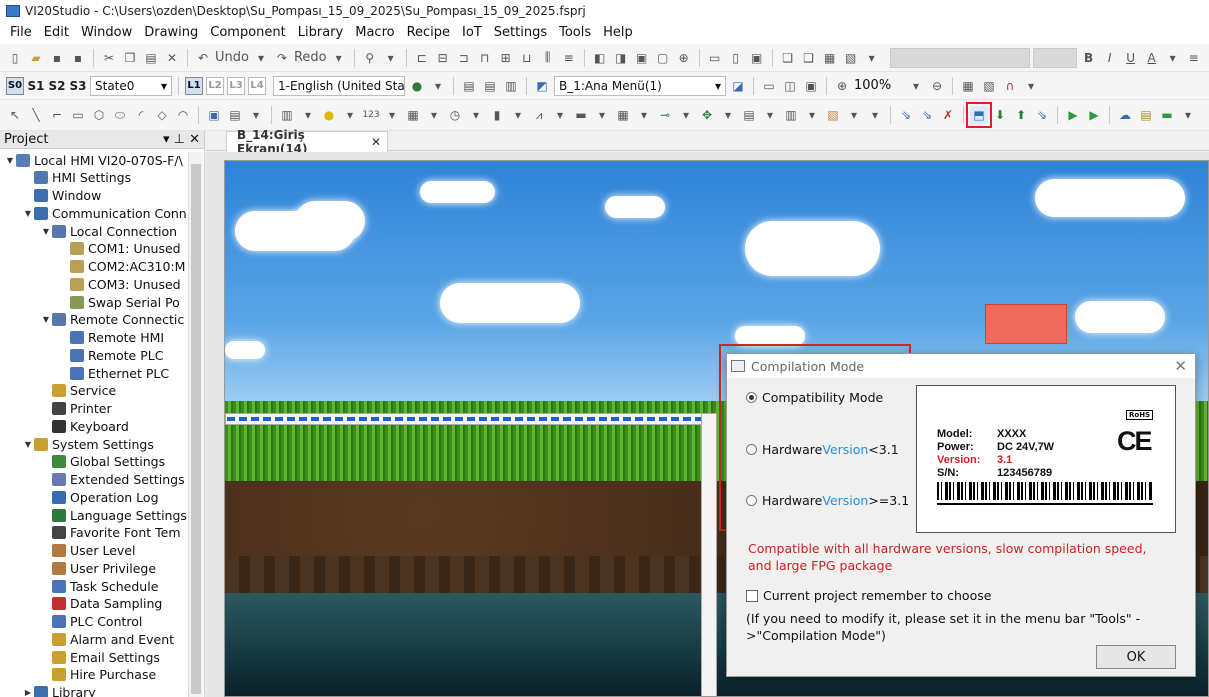 This screenshot has height=697, width=1209. I want to click on find-icon: ⚲, so click(370, 58).